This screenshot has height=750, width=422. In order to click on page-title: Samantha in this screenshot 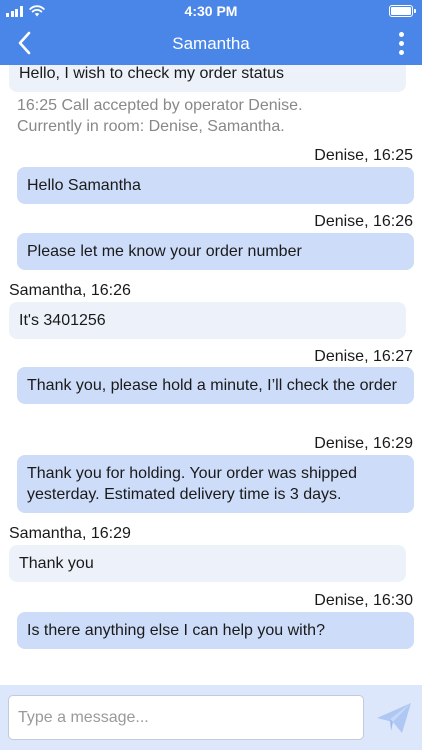, I will do `click(211, 43)`.